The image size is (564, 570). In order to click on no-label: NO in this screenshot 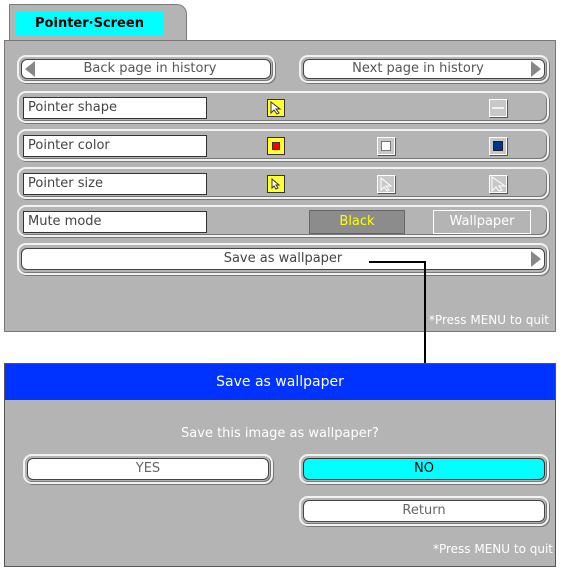, I will do `click(424, 468)`.